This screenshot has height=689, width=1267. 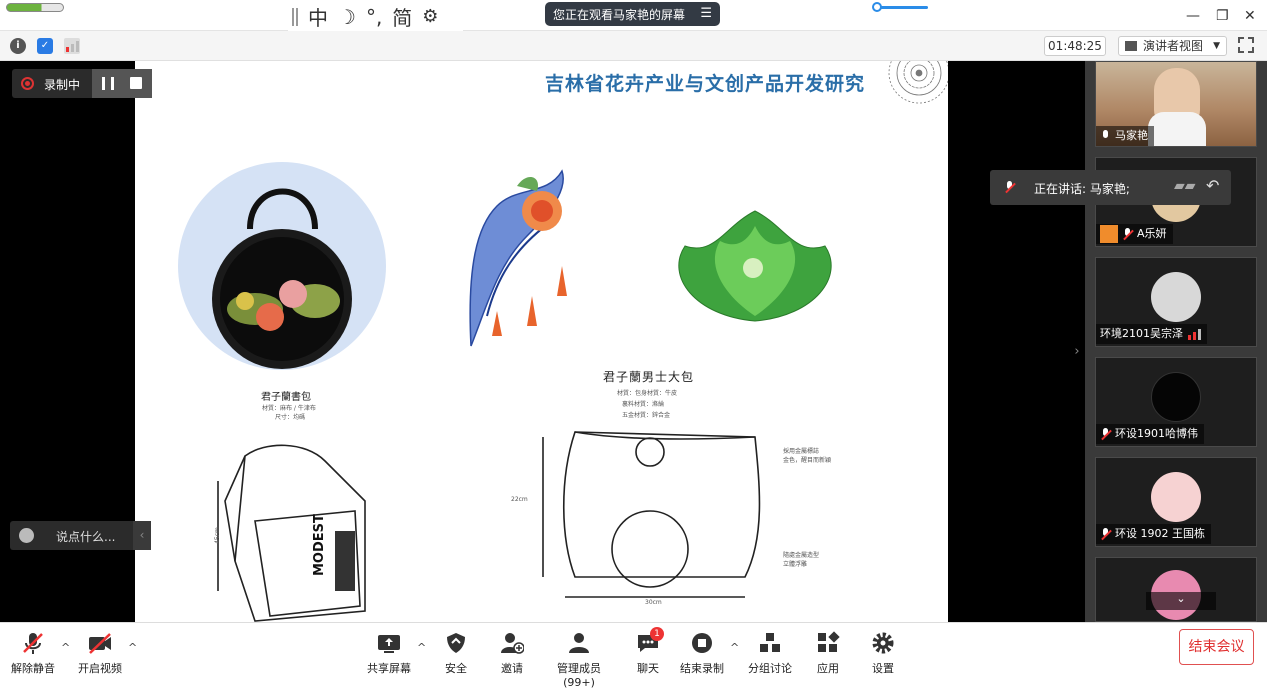 I want to click on start-video-button: 开启视频, so click(x=100, y=653).